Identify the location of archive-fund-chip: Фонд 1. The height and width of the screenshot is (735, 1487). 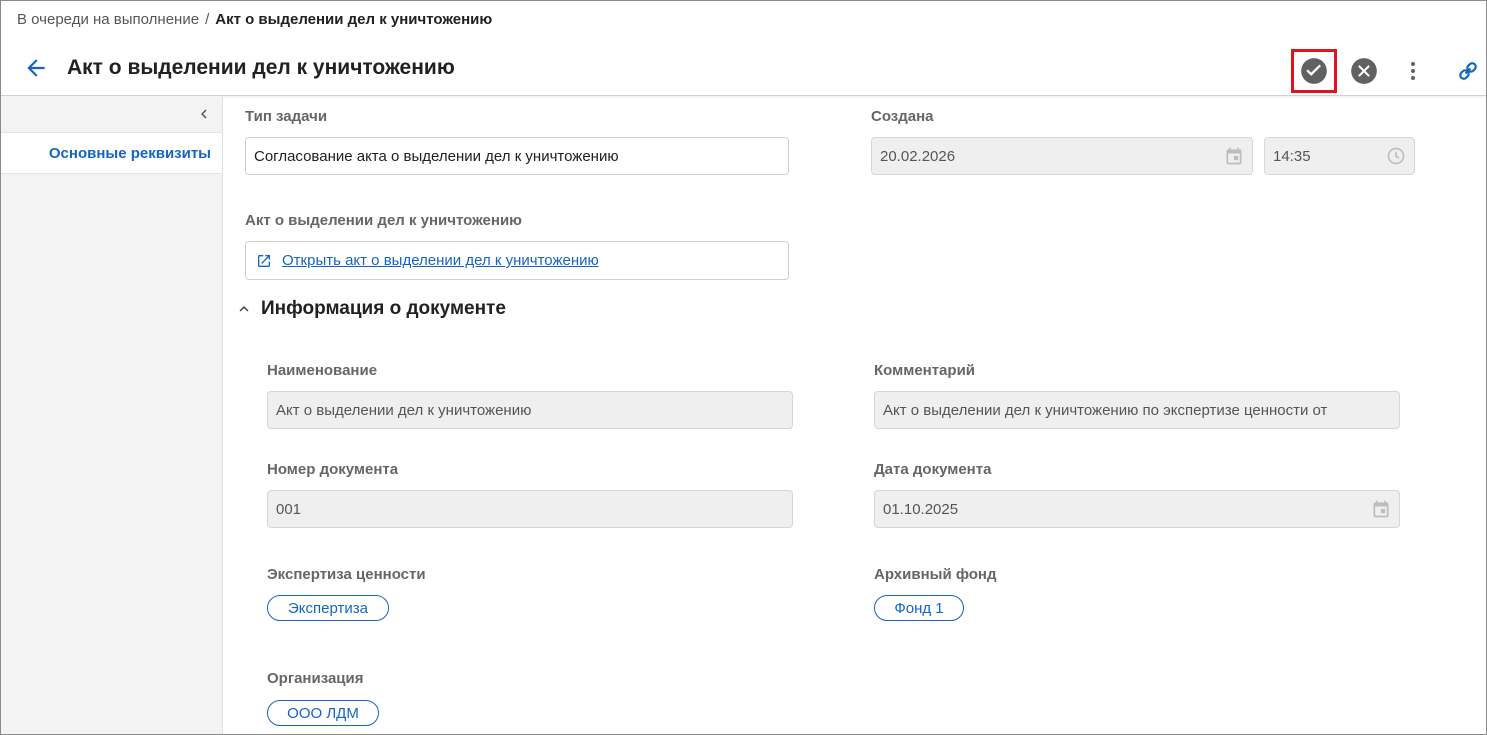
(919, 608).